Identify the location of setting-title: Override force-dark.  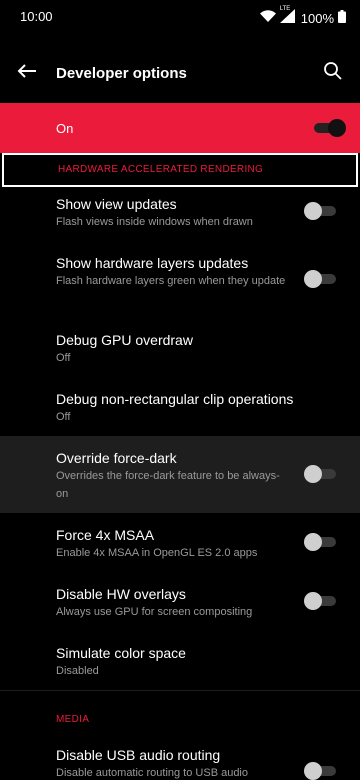
(116, 458).